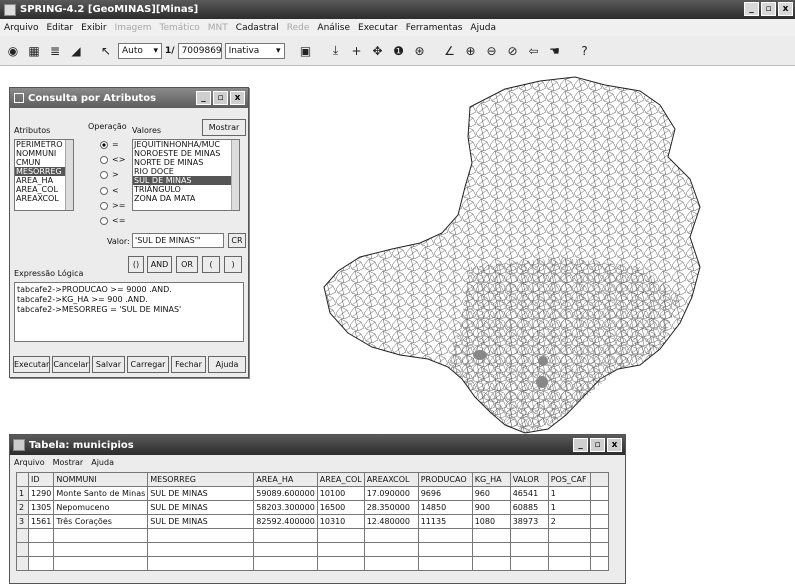 This screenshot has width=795, height=584. What do you see at coordinates (59, 28) in the screenshot?
I see `menu-editar: Editar` at bounding box center [59, 28].